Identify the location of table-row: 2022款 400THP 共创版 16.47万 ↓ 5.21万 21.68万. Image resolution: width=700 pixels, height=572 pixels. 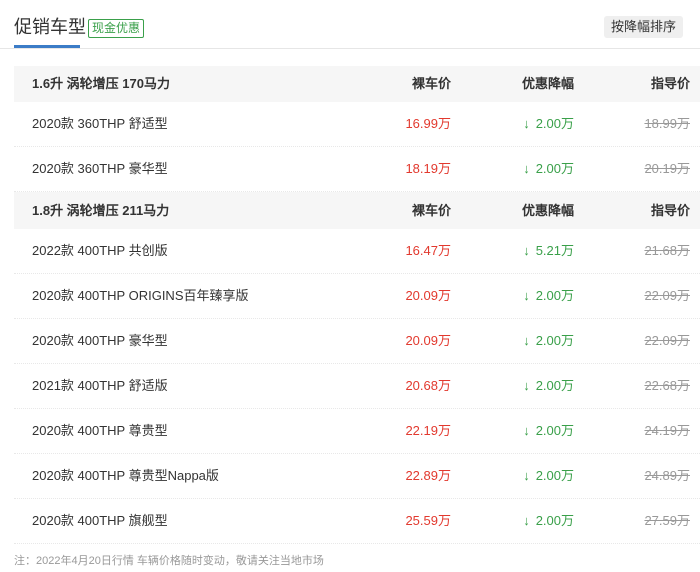
(357, 251).